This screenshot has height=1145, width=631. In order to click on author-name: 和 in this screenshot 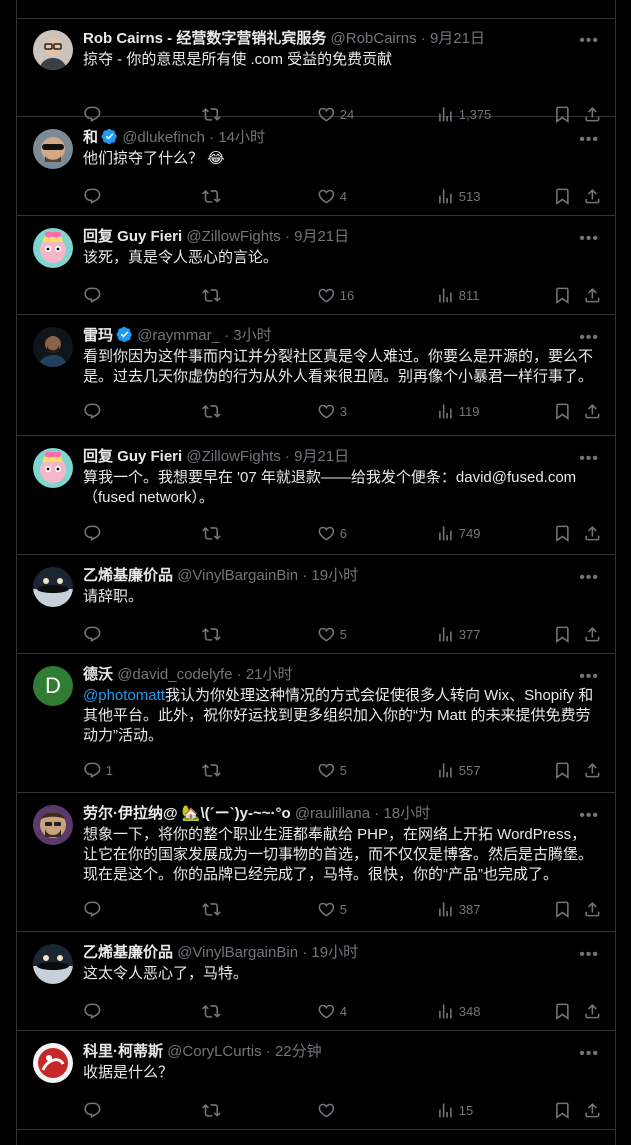, I will do `click(90, 137)`.